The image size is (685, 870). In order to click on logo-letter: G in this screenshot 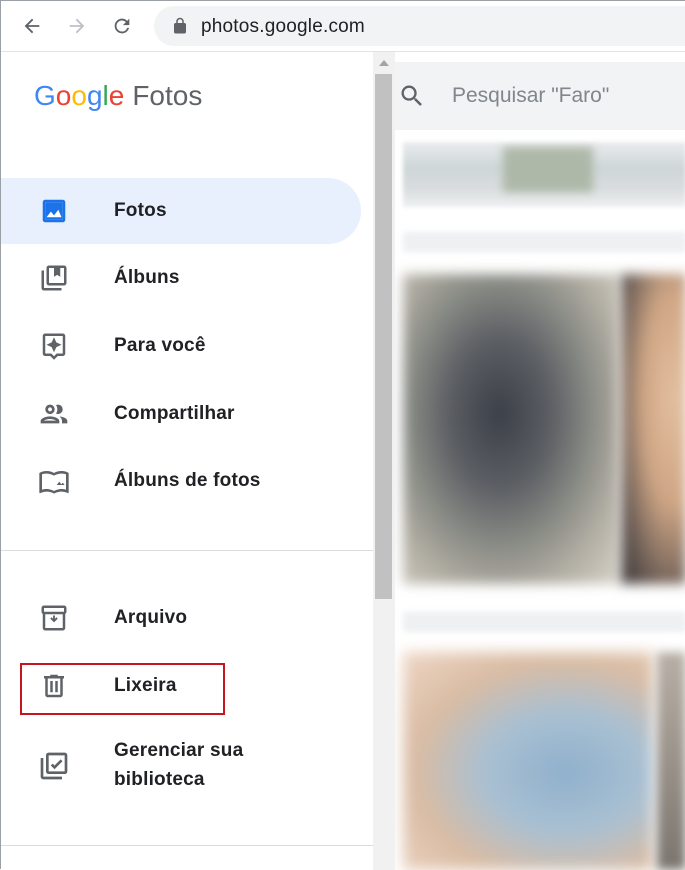, I will do `click(45, 95)`.